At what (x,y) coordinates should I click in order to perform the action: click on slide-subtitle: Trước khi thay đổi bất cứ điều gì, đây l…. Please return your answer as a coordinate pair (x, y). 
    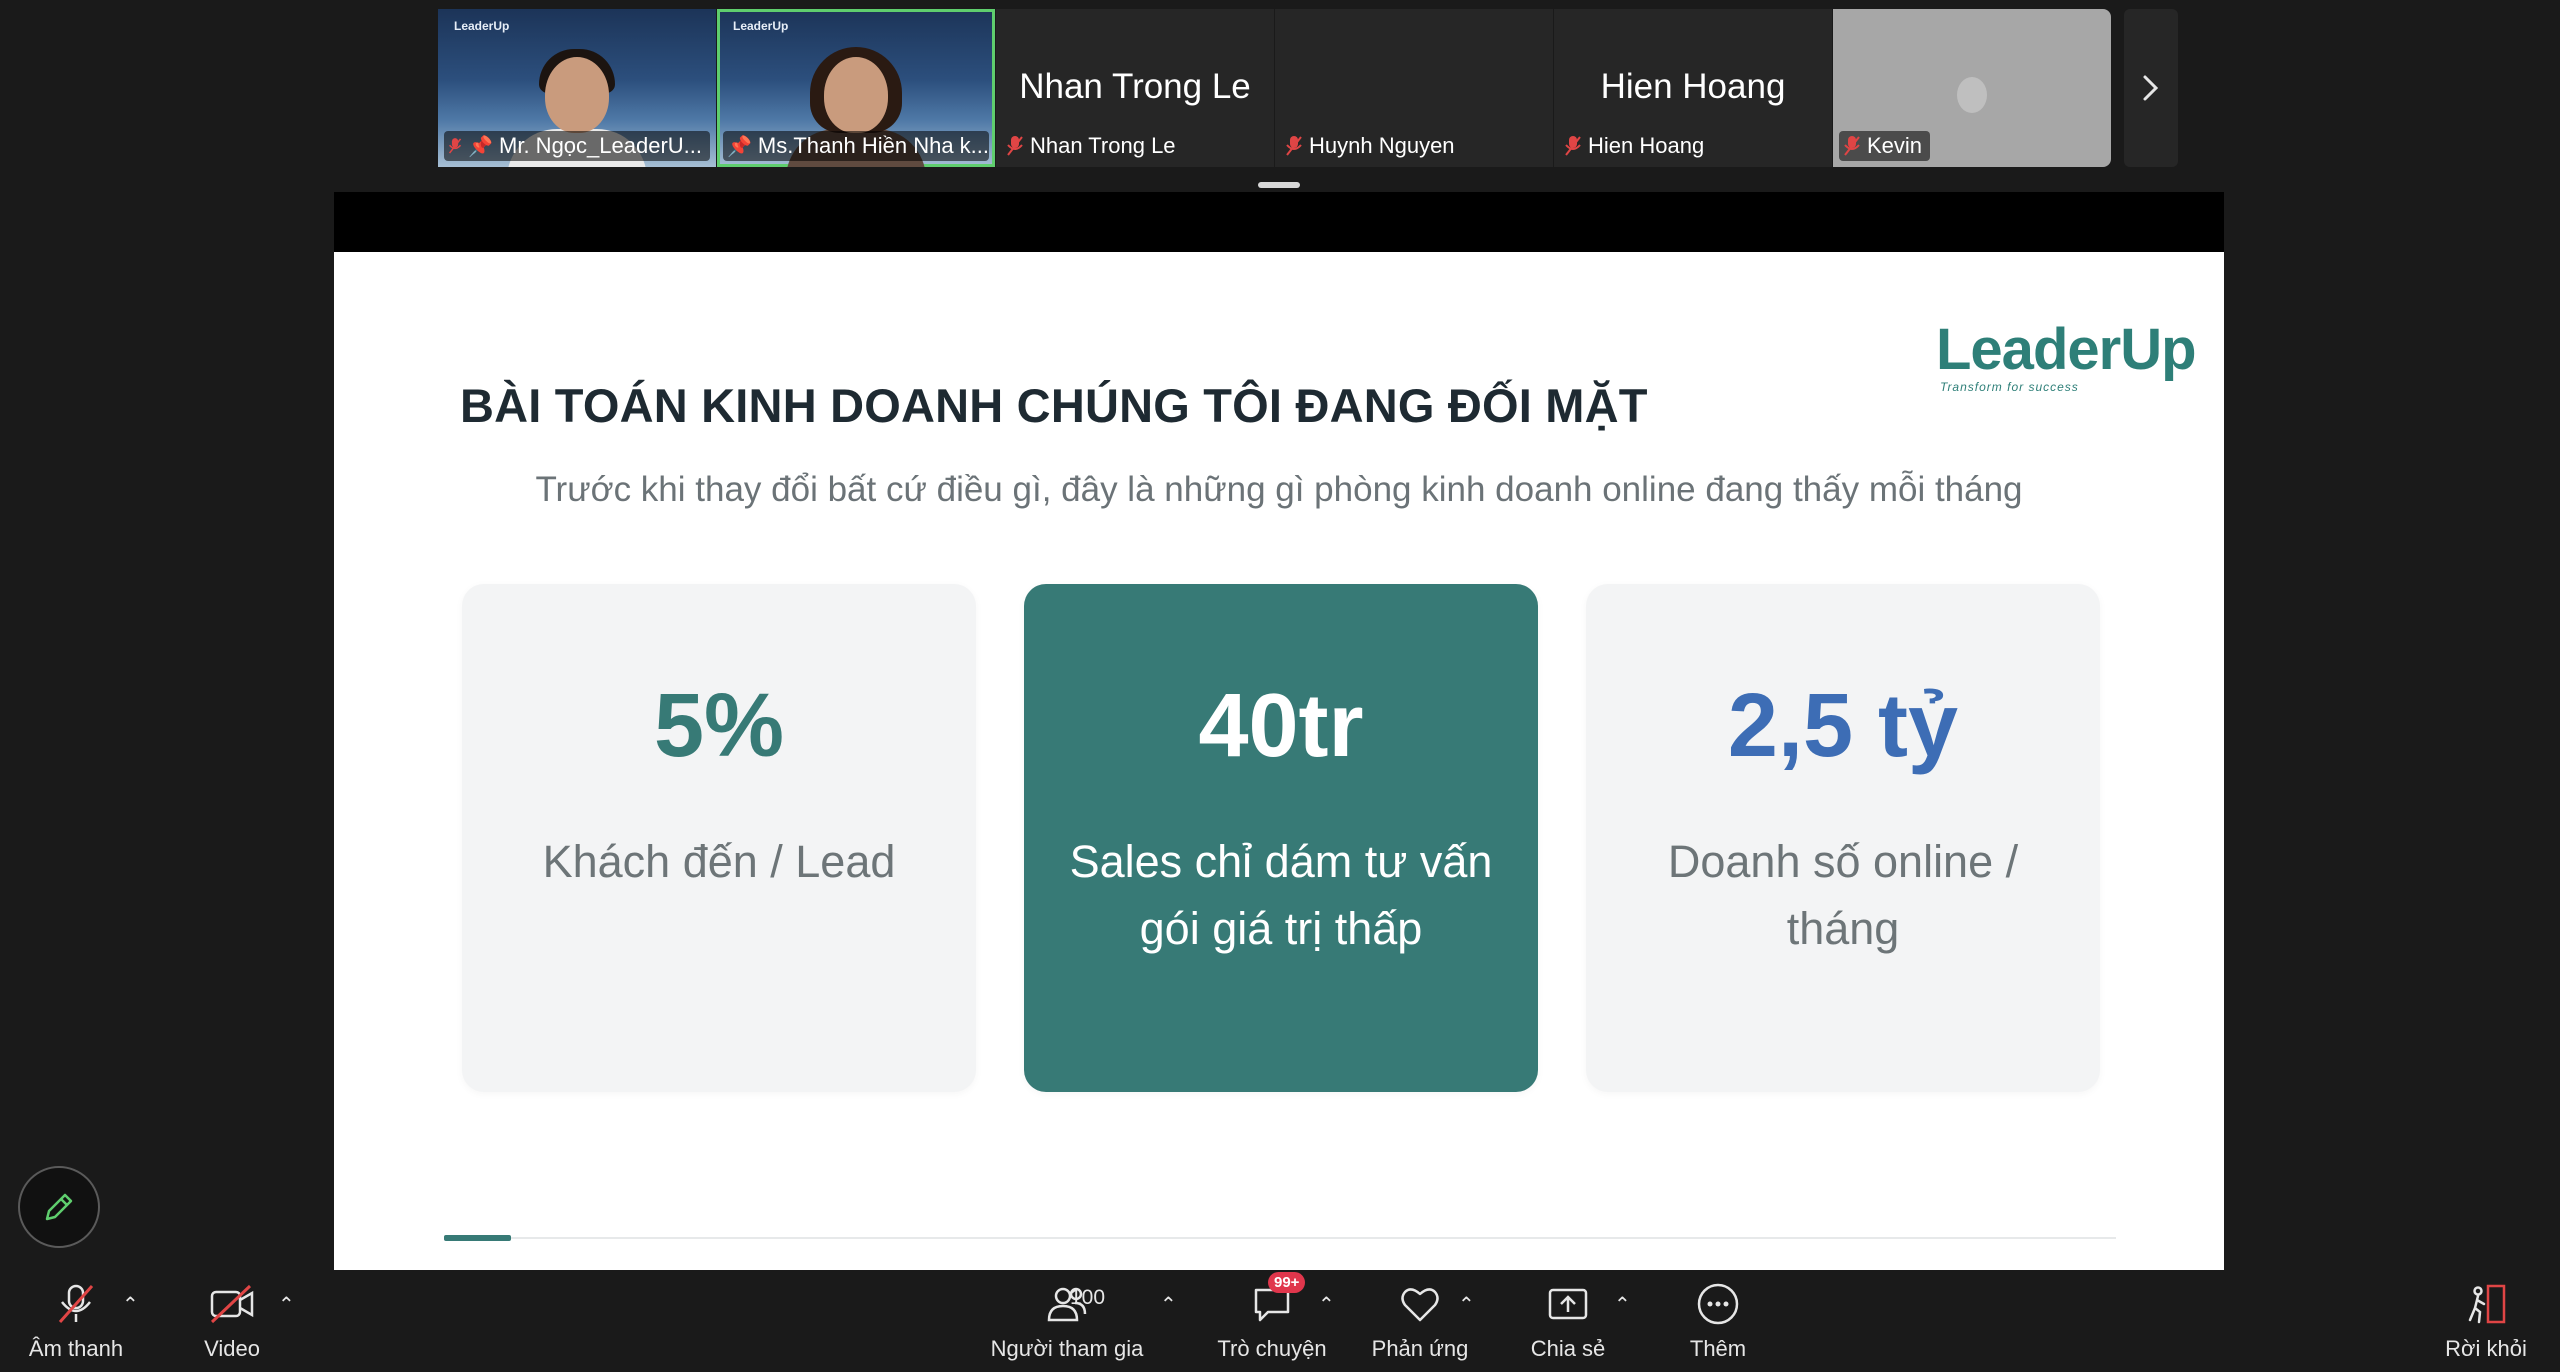
    Looking at the image, I should click on (1279, 489).